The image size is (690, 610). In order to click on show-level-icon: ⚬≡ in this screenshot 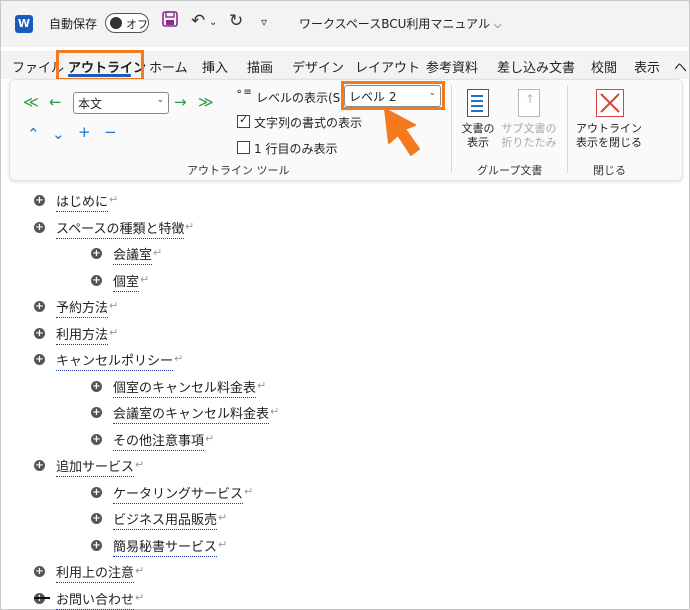, I will do `click(243, 92)`.